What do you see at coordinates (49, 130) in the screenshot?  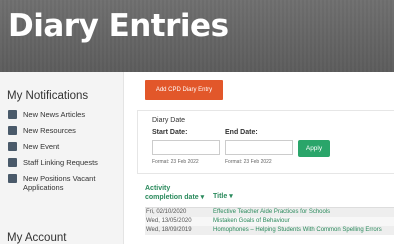 I see `sidebar-item-label: New Resources` at bounding box center [49, 130].